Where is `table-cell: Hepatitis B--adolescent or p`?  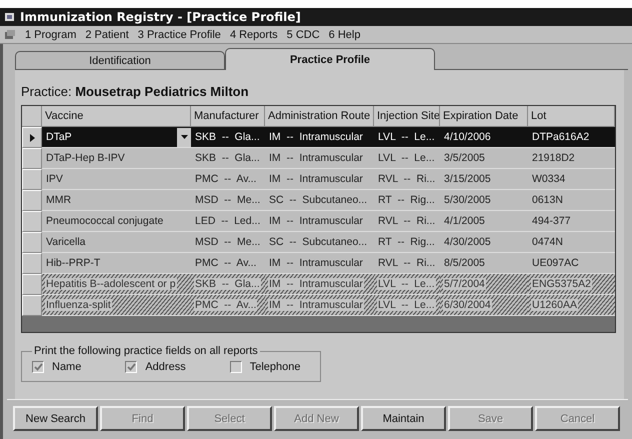
table-cell: Hepatitis B--adolescent or p is located at coordinates (111, 284).